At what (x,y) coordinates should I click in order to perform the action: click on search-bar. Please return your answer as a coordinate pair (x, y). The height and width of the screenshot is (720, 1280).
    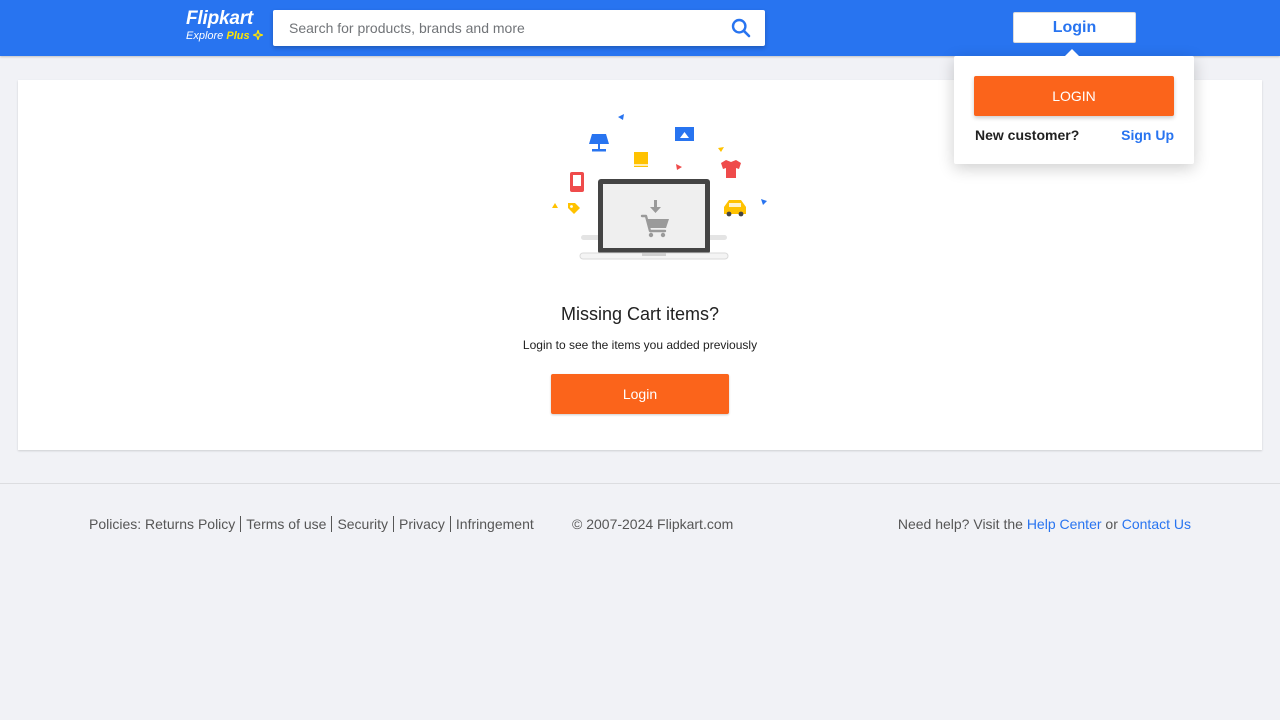
    Looking at the image, I should click on (519, 28).